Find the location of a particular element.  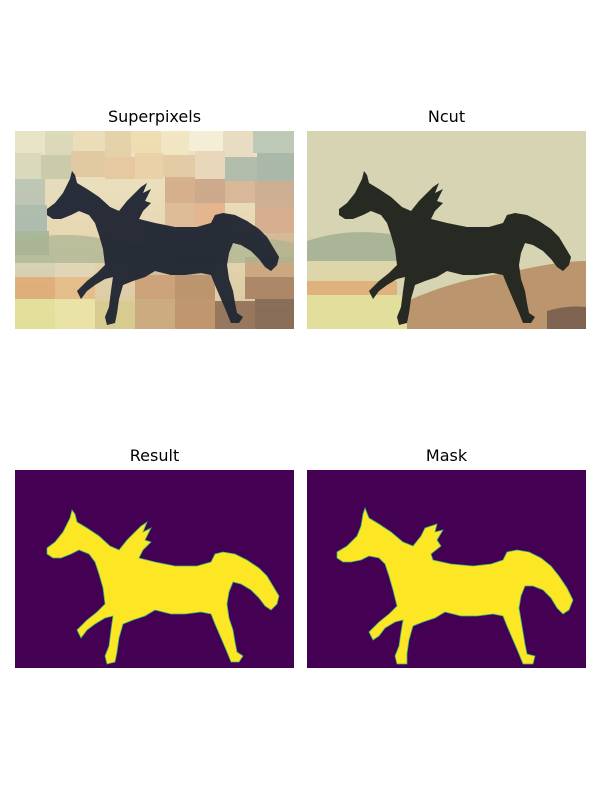

ncut-title: Ncut is located at coordinates (446, 116).